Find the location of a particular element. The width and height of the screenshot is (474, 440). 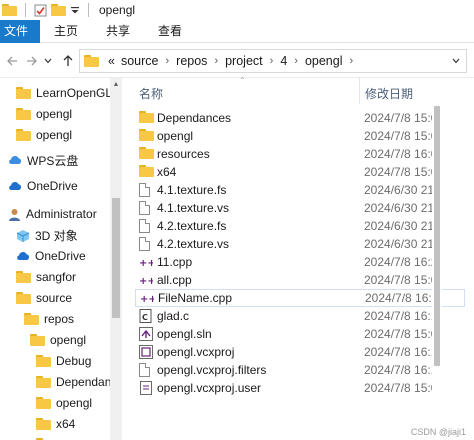

address-dropdown-button is located at coordinates (456, 61).